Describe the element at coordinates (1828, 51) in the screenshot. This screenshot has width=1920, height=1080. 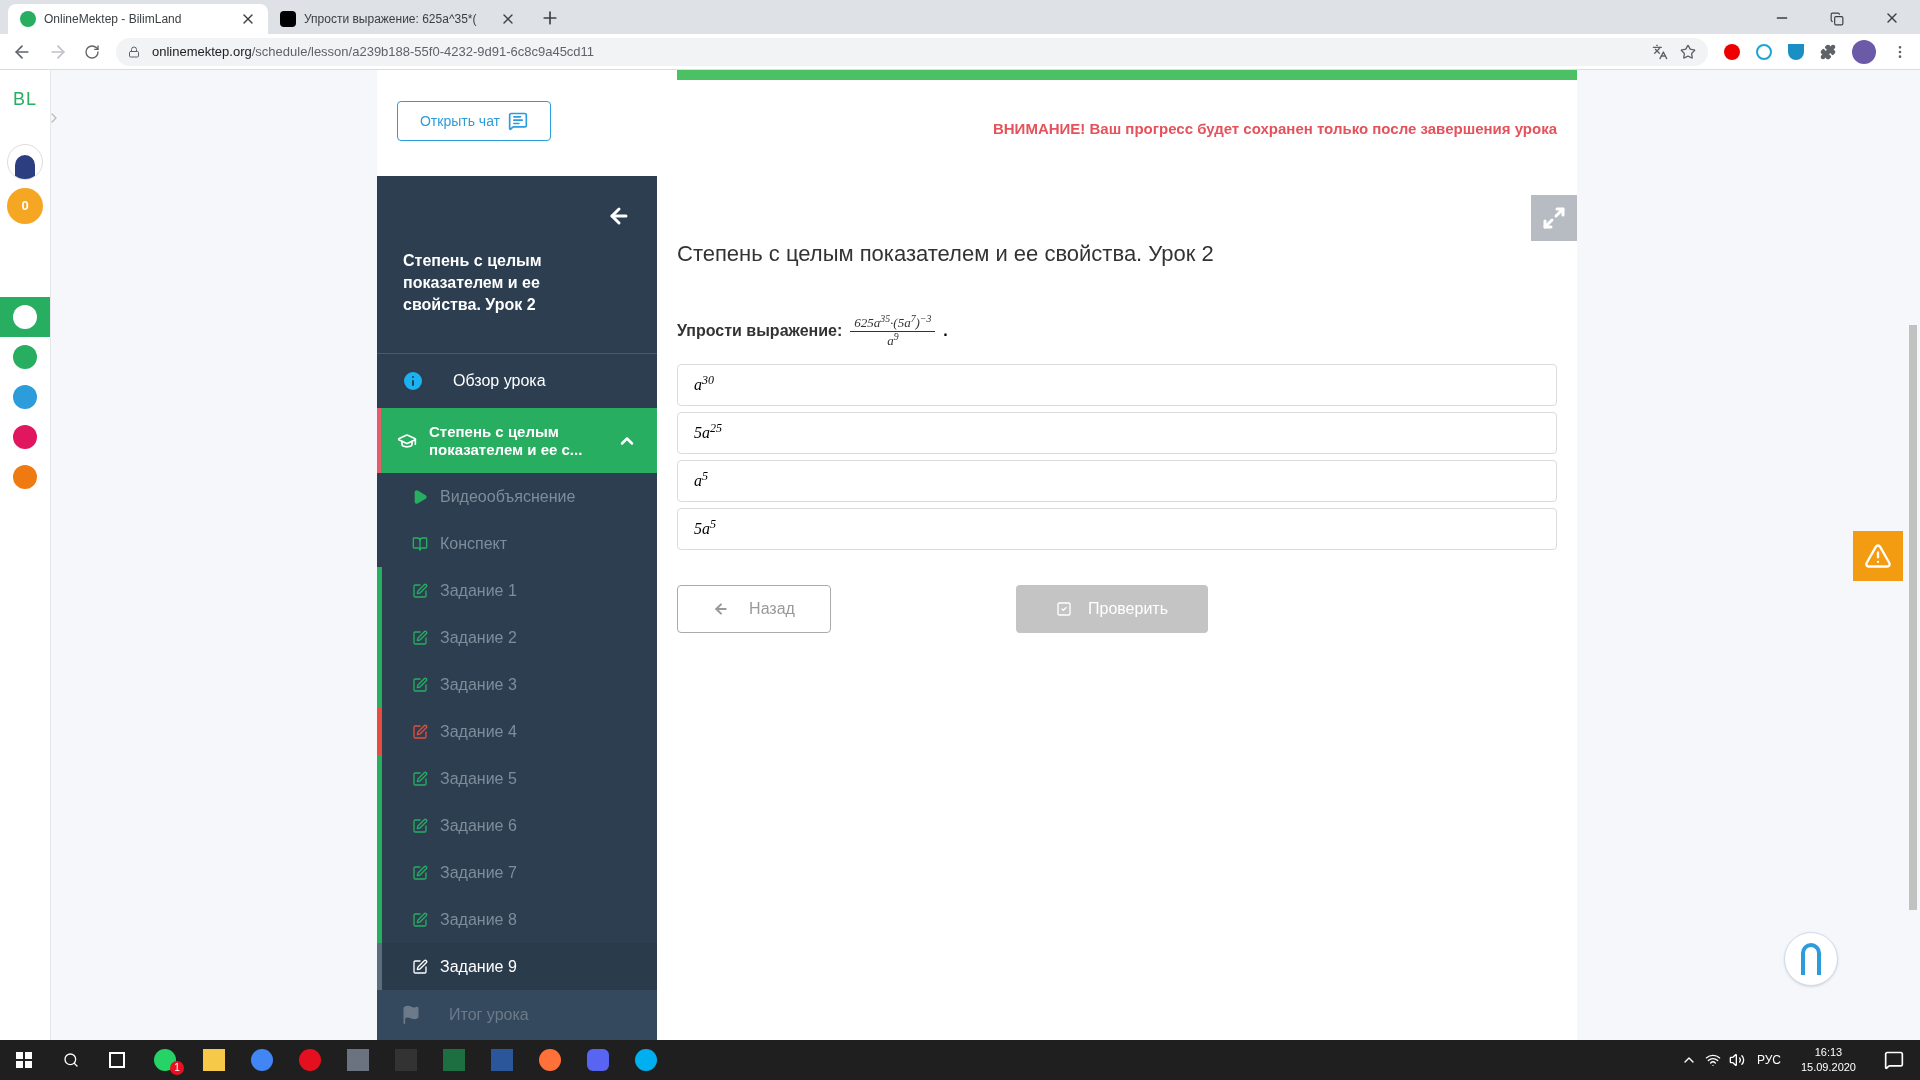
I see `extensions-icon` at that location.